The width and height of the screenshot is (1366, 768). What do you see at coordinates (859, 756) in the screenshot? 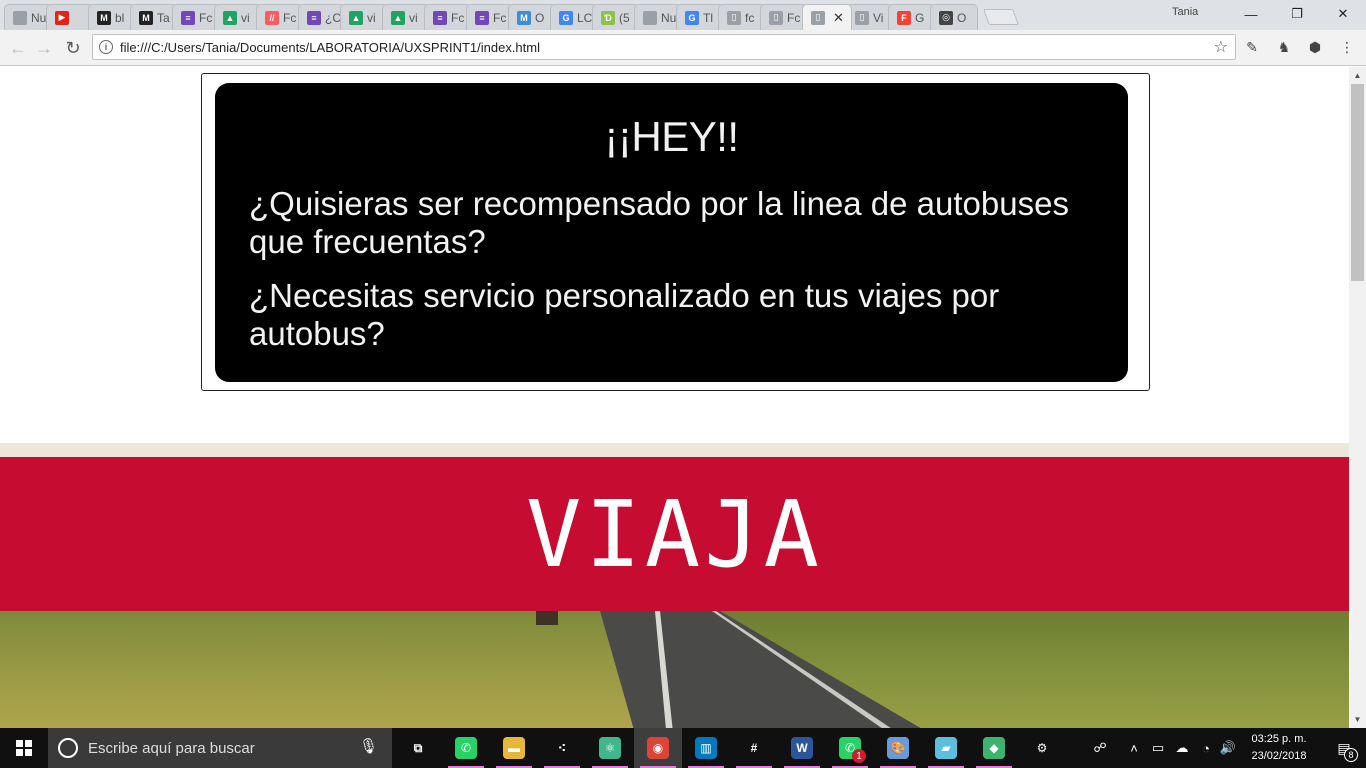
I see `unread-badge: 1` at bounding box center [859, 756].